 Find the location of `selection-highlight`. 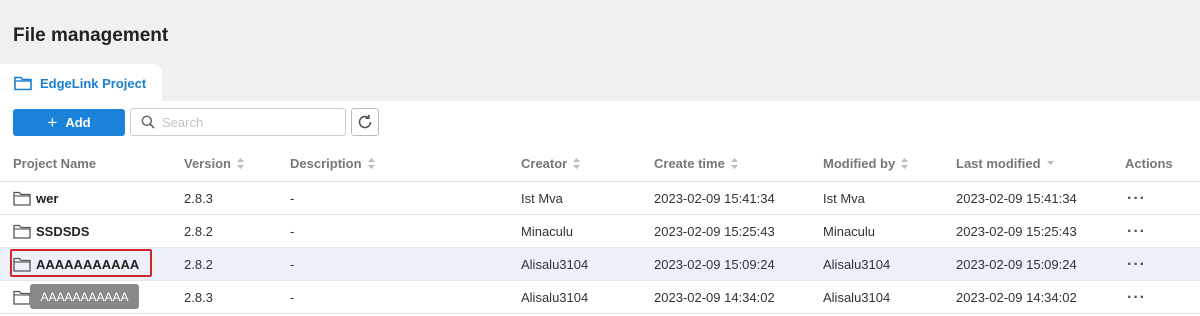

selection-highlight is located at coordinates (81, 263).